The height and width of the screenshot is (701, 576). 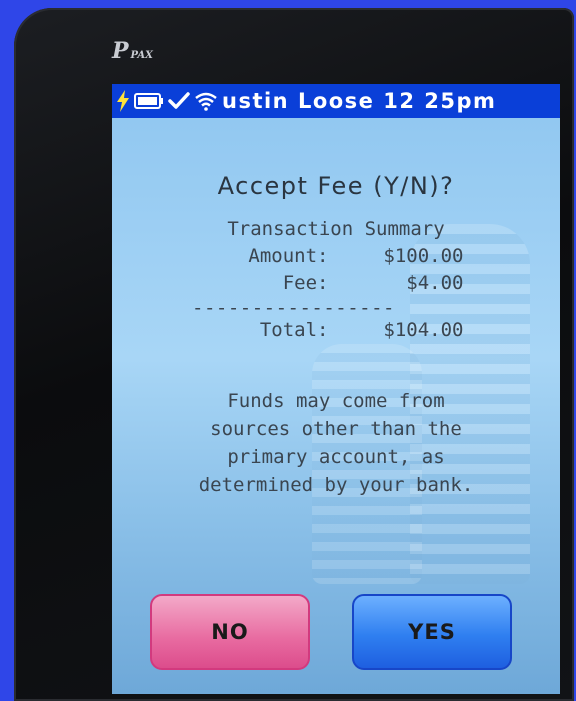 What do you see at coordinates (120, 51) in the screenshot?
I see `pax-logo-mark: P` at bounding box center [120, 51].